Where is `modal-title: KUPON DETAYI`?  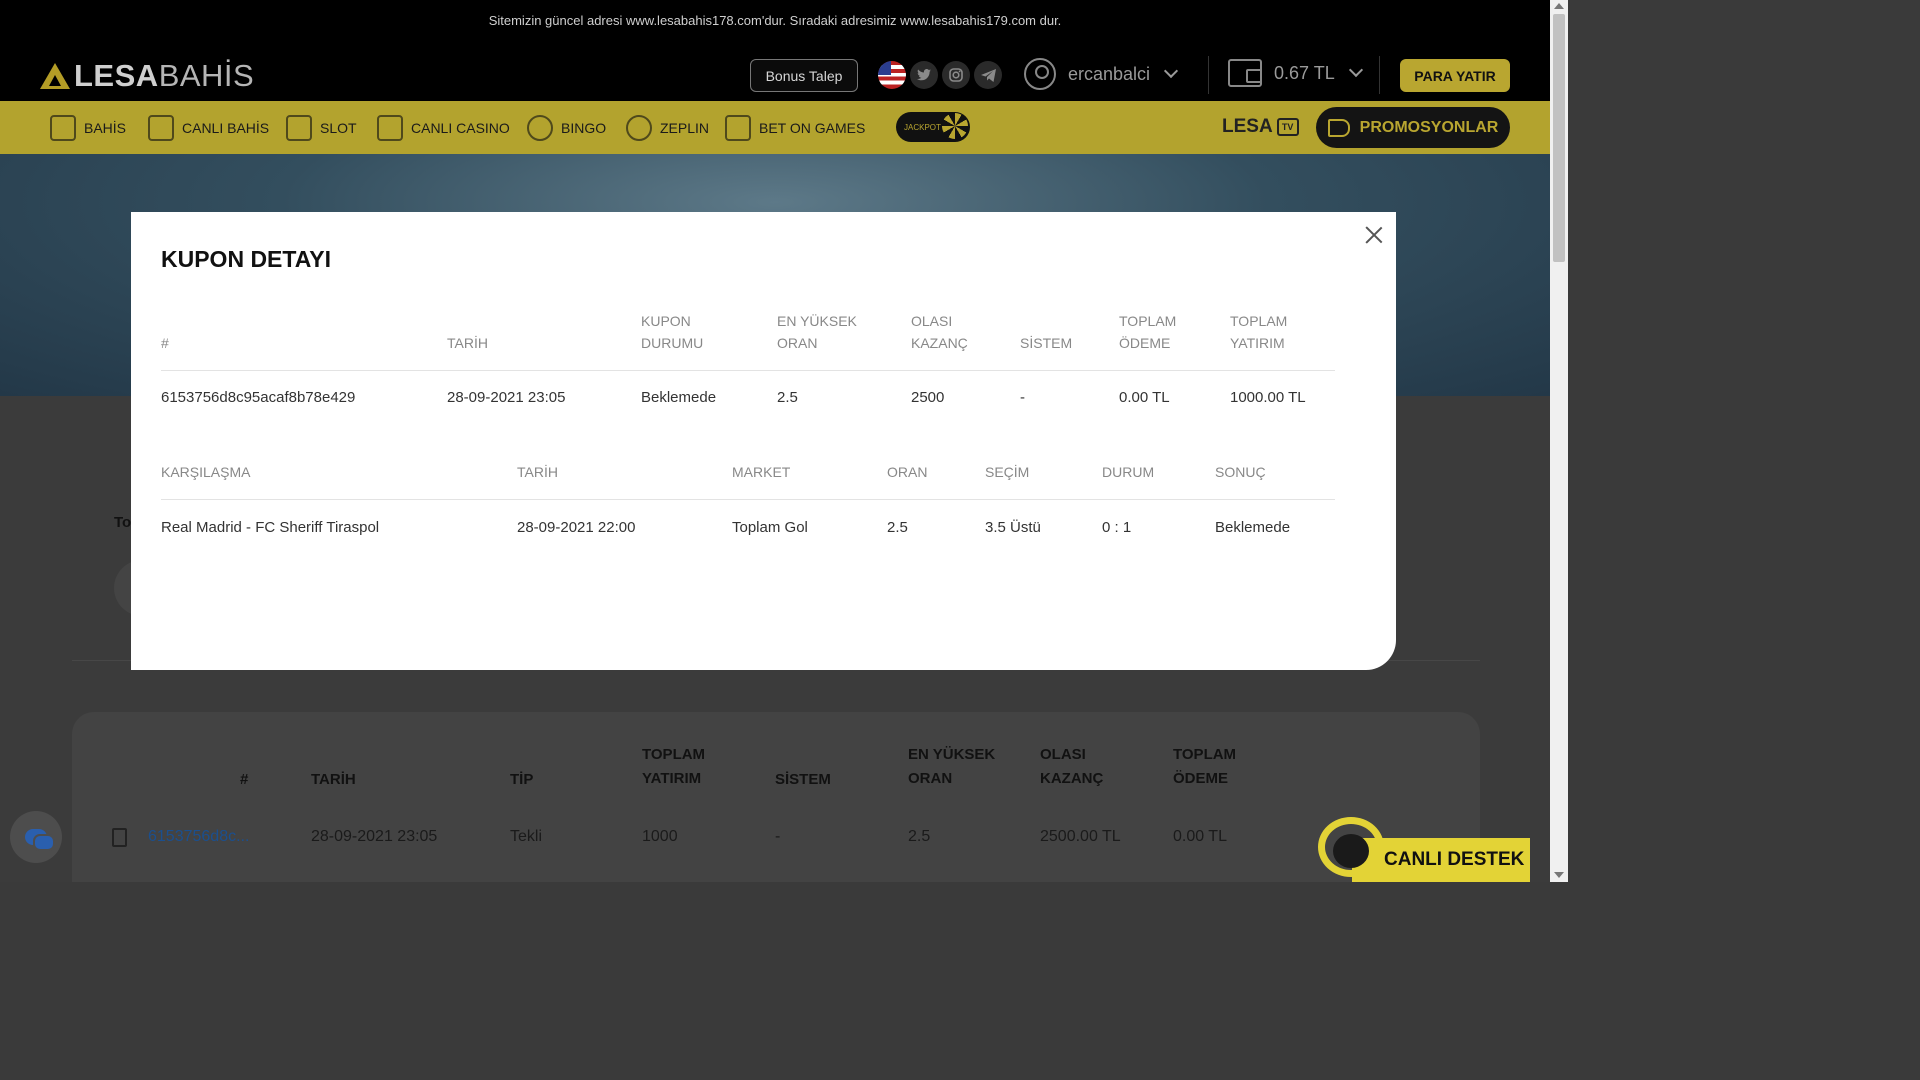 modal-title: KUPON DETAYI is located at coordinates (246, 259).